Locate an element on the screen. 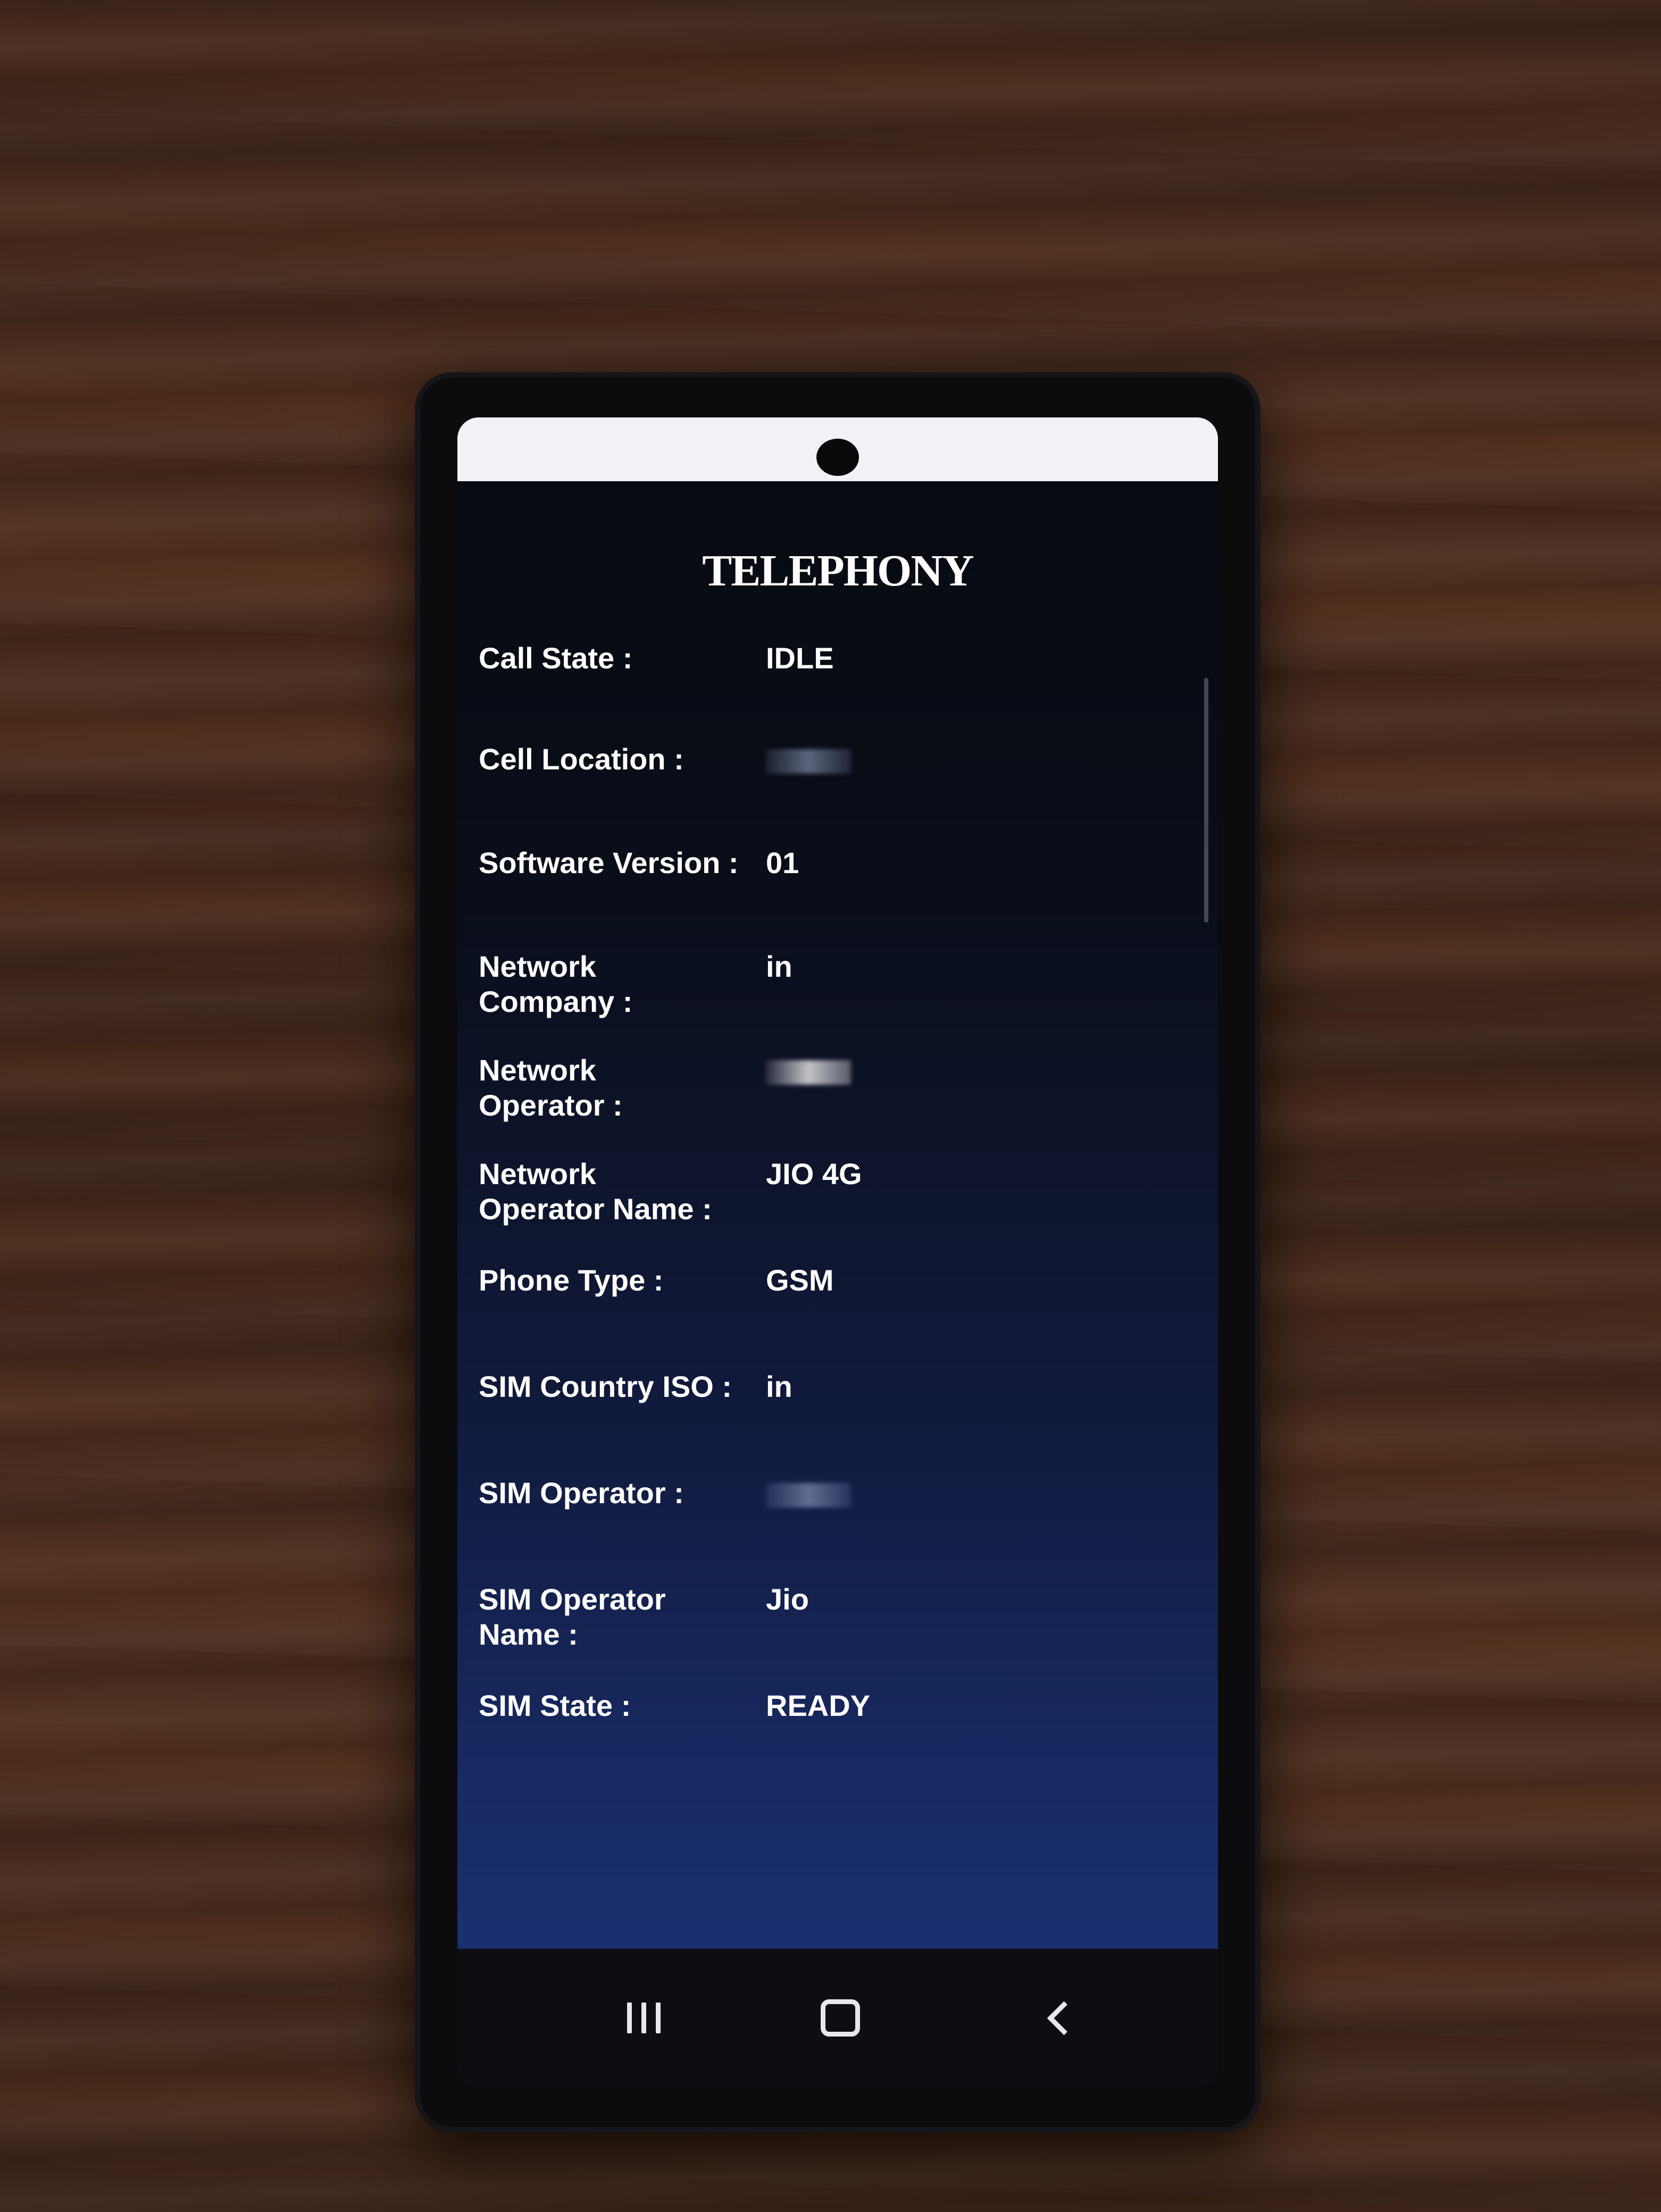  home-button is located at coordinates (840, 2018).